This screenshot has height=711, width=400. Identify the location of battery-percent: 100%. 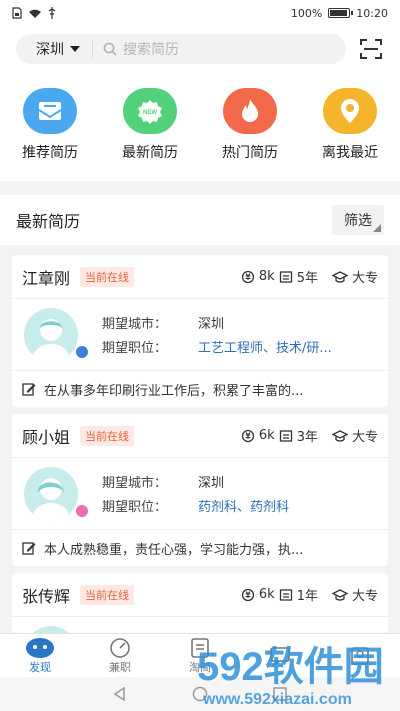
(306, 13).